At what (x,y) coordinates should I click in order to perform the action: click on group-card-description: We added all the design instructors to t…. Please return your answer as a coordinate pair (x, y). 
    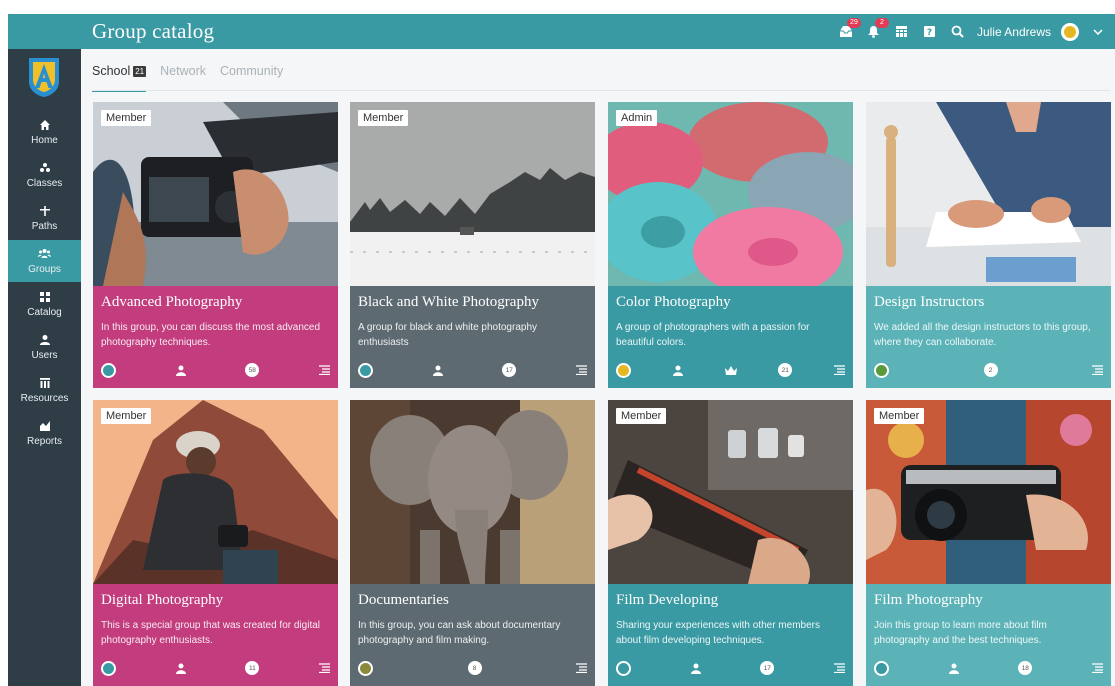
    Looking at the image, I should click on (982, 335).